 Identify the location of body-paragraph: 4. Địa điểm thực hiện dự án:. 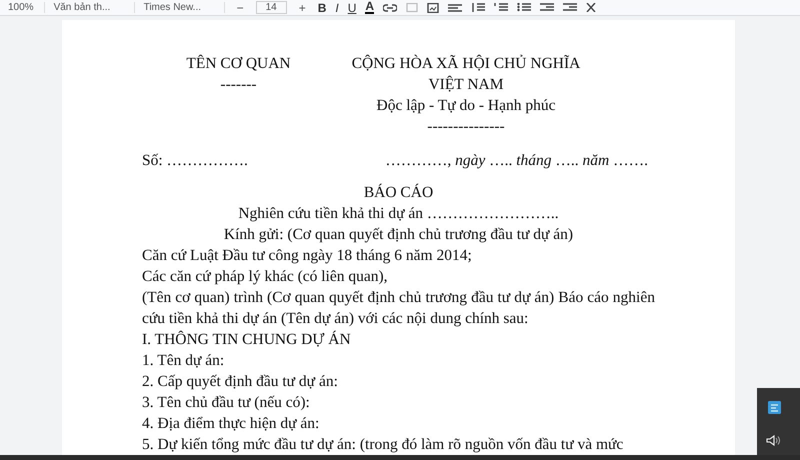
(231, 424).